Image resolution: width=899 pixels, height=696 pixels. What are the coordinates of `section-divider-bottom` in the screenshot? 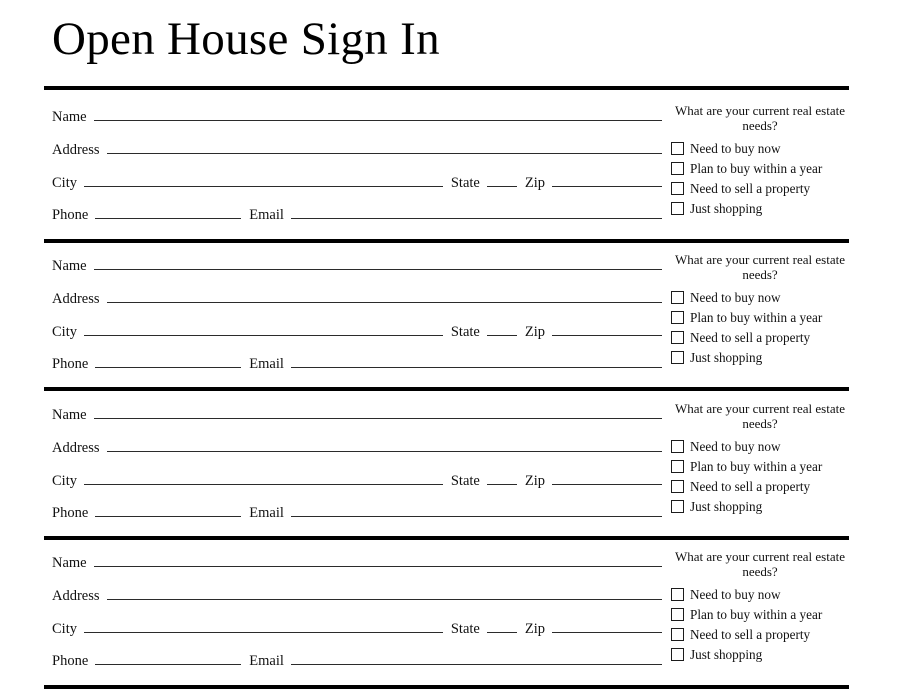 It's located at (446, 687).